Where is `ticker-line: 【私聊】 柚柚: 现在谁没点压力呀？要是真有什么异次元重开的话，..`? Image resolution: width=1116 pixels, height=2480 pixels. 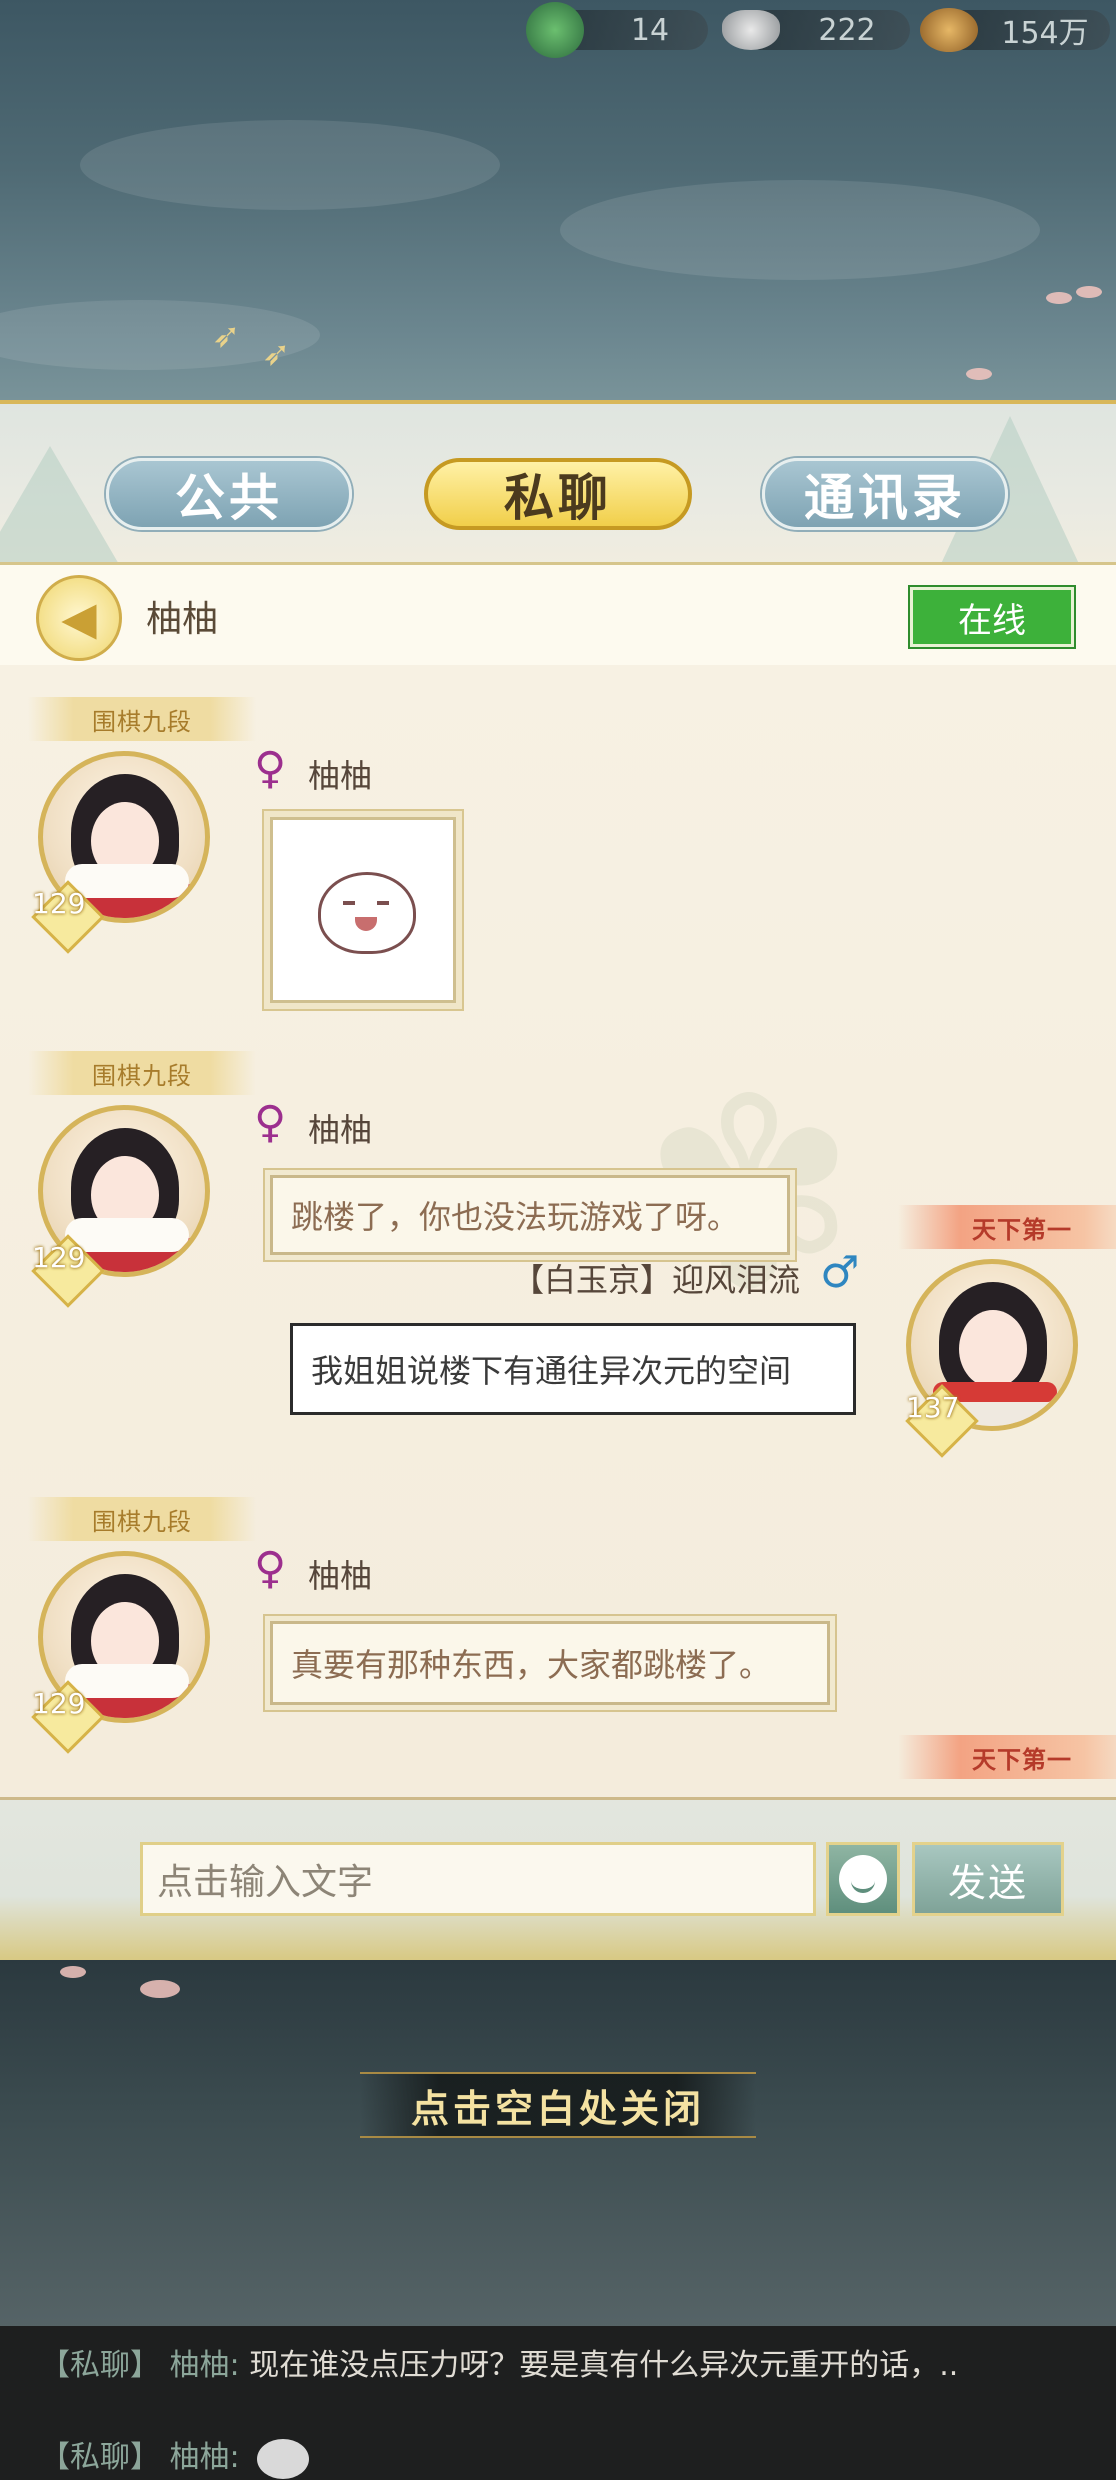
ticker-line: 【私聊】 柚柚: 现在谁没点压力呀？要是真有什么异次元重开的话，.. is located at coordinates (499, 2362).